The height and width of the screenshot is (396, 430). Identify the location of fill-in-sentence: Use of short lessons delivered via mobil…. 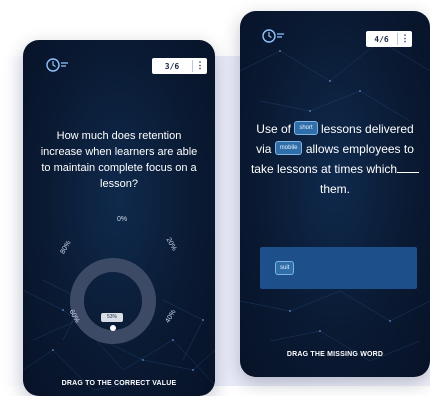
(335, 159).